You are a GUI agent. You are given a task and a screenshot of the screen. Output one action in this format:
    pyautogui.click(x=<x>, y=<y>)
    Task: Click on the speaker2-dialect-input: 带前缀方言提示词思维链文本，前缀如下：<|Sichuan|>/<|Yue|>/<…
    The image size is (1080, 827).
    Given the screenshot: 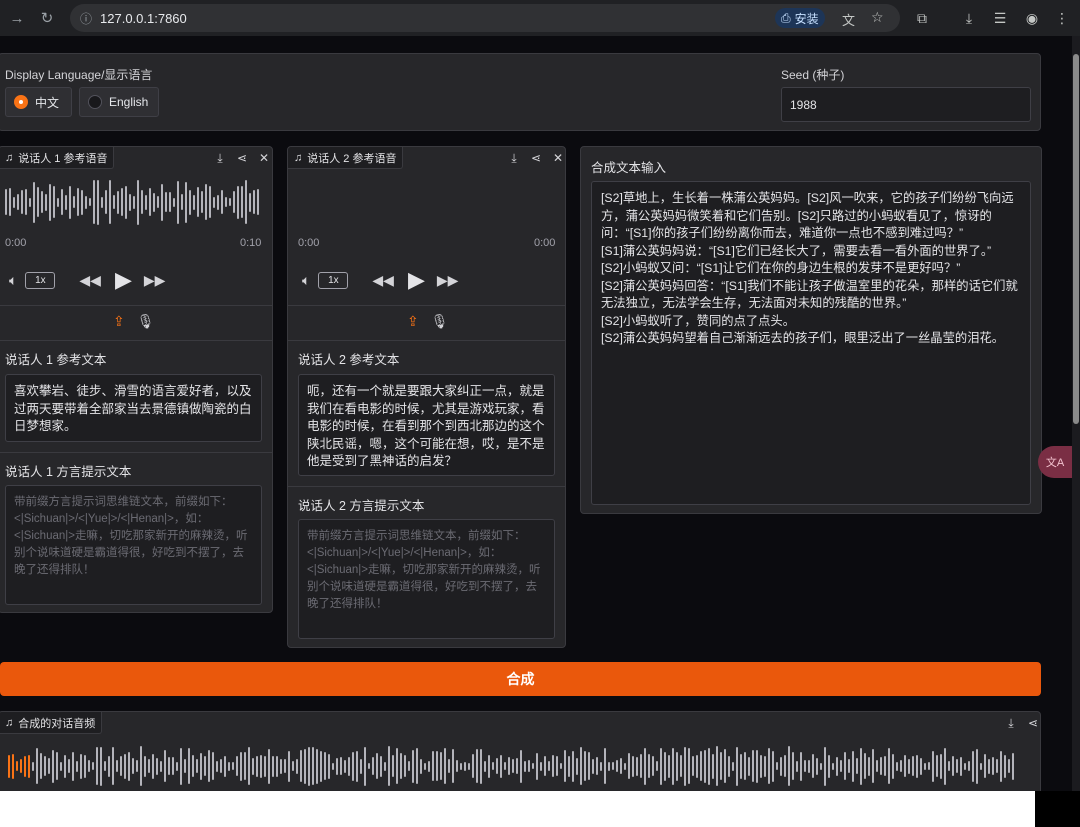 What is the action you would take?
    pyautogui.click(x=426, y=579)
    